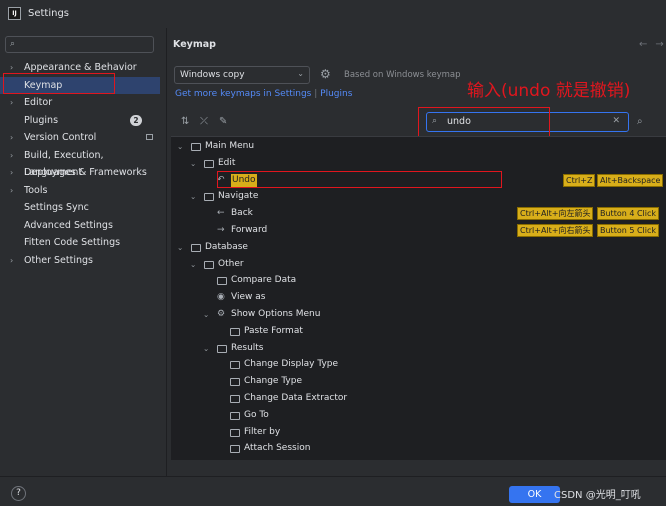 This screenshot has height=506, width=666. Describe the element at coordinates (418, 348) in the screenshot. I see `tree-row: ⌄ Results` at that location.